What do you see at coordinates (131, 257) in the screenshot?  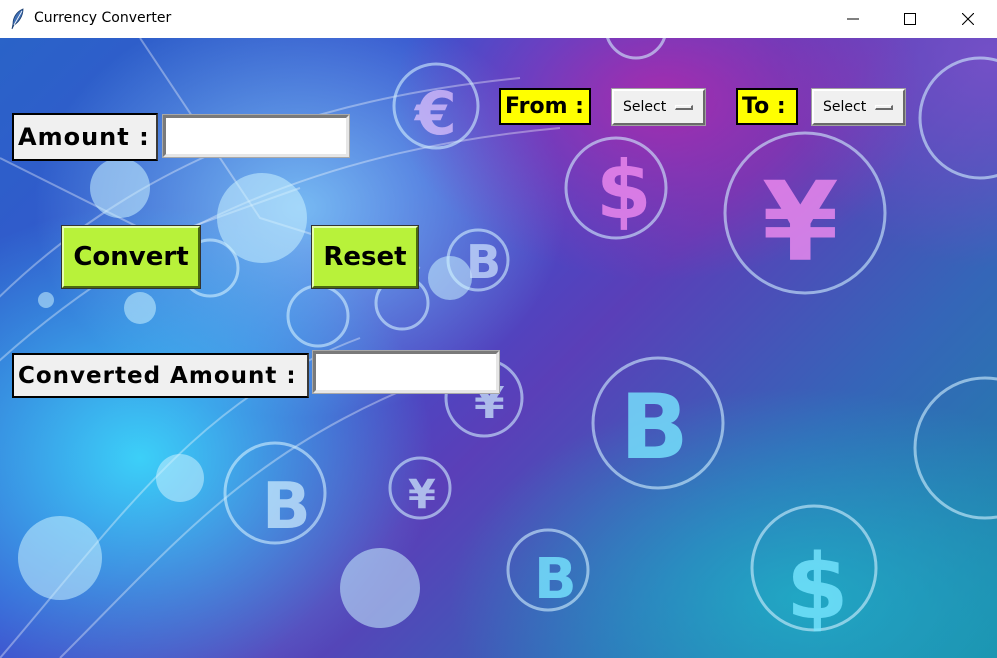 I see `convert-button: Convert` at bounding box center [131, 257].